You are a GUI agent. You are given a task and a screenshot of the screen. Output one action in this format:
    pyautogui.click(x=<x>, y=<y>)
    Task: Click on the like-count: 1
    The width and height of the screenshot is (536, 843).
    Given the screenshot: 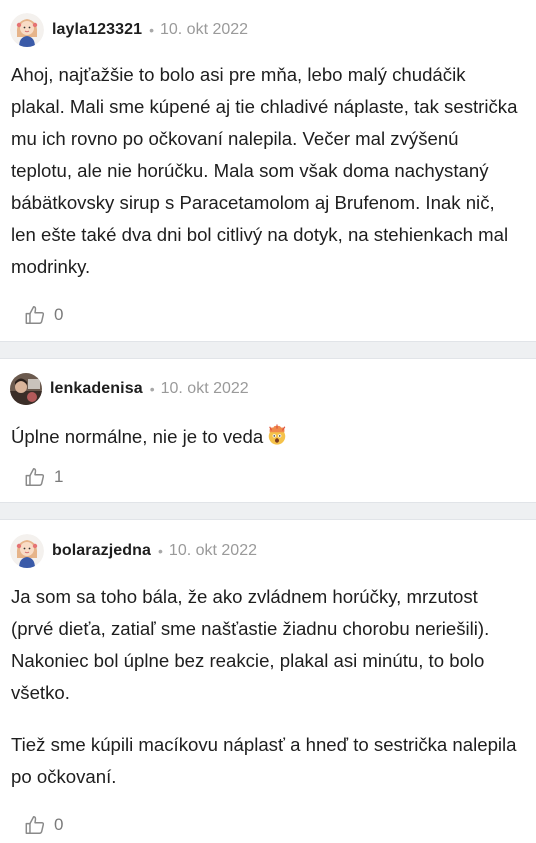 What is the action you would take?
    pyautogui.click(x=59, y=476)
    